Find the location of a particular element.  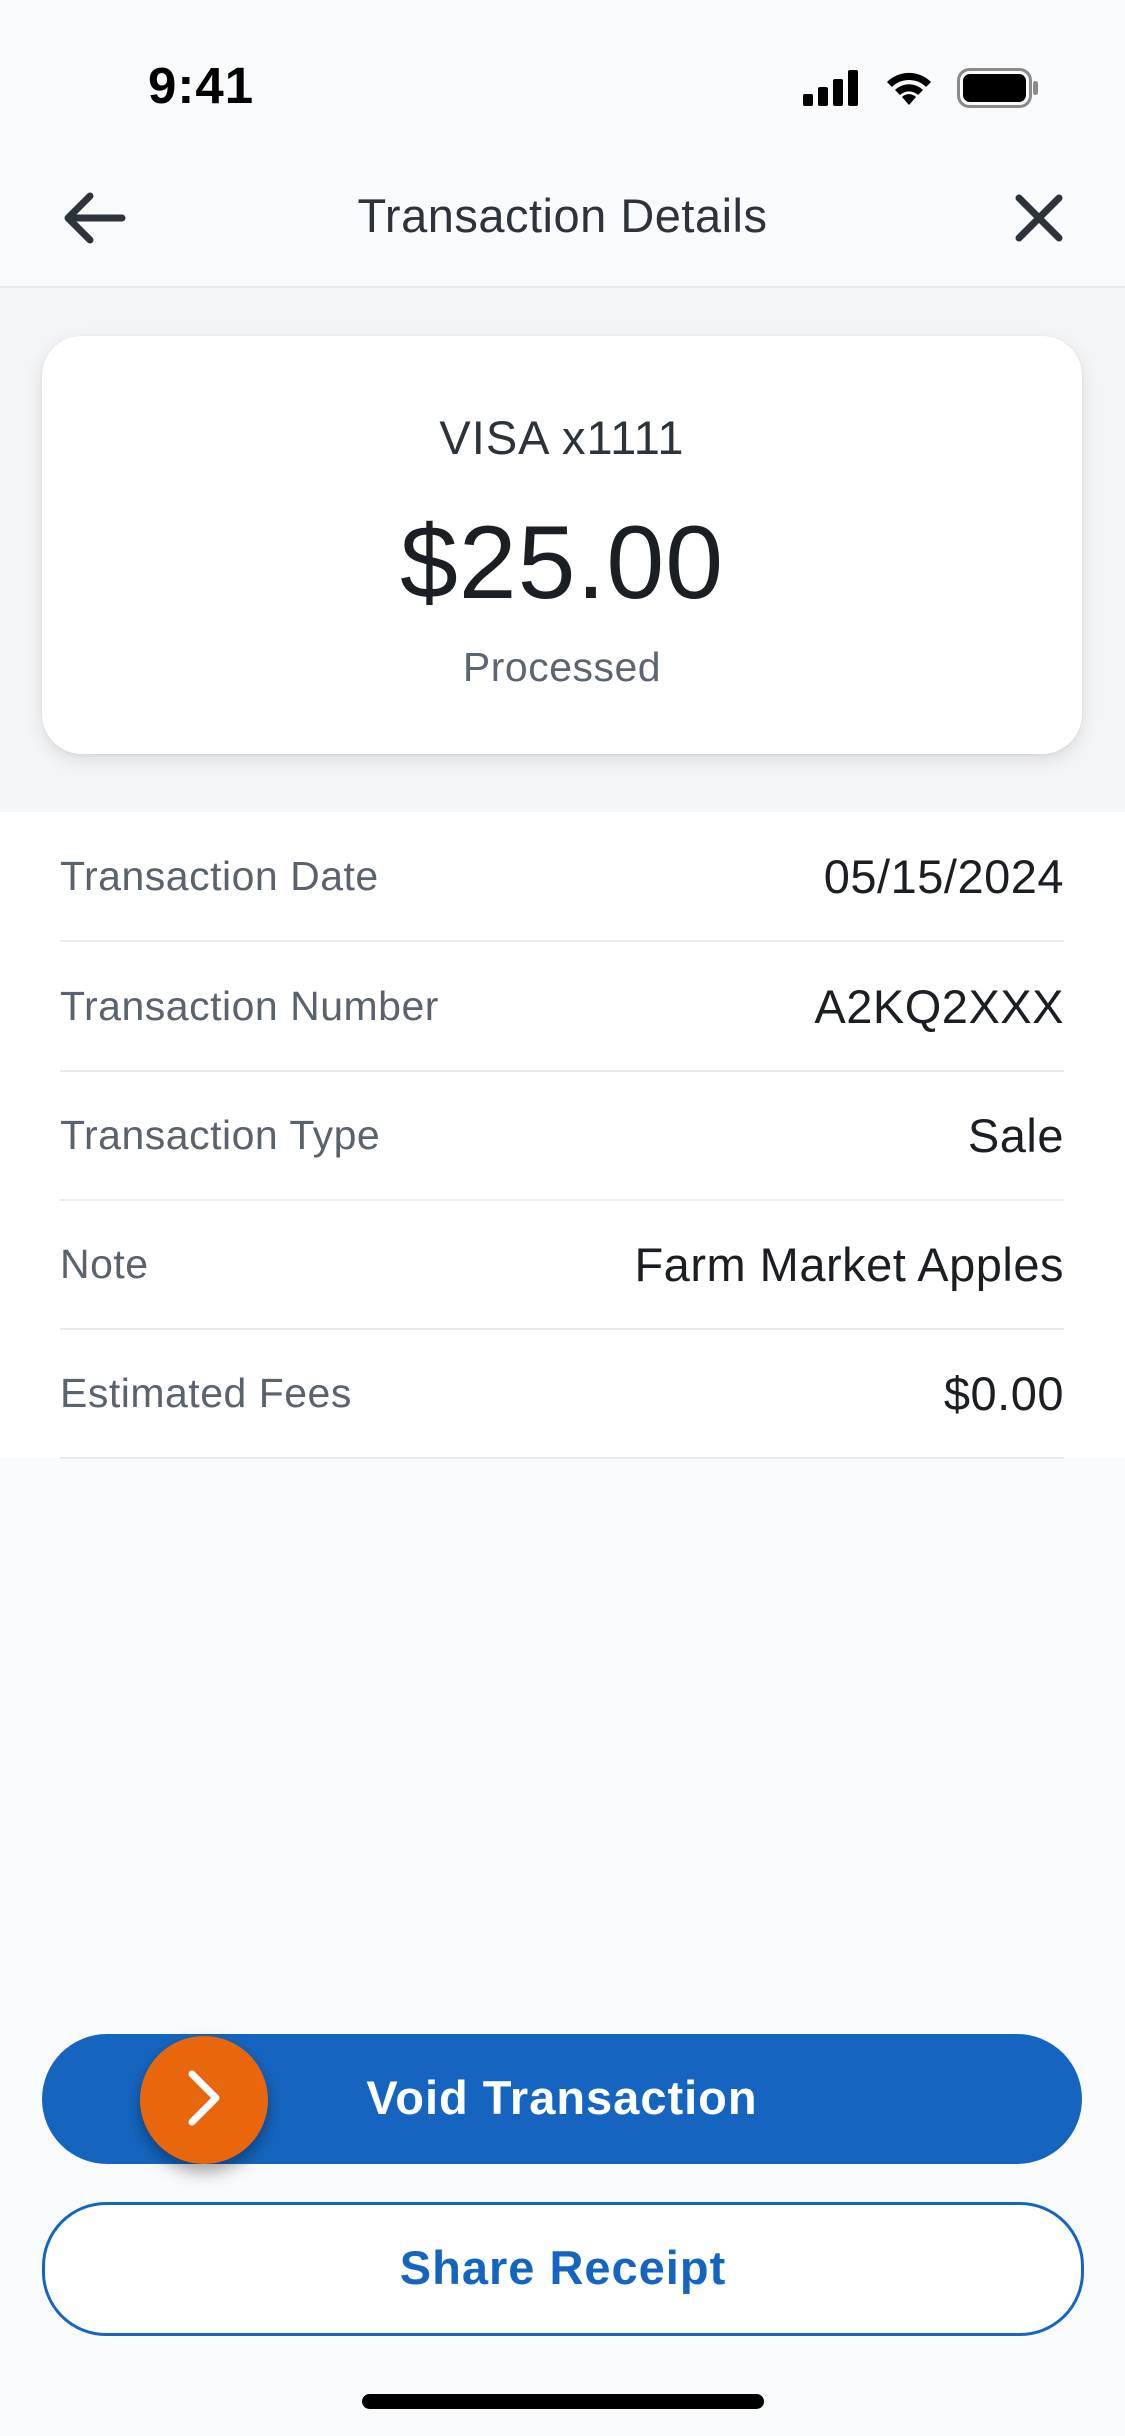

home-indicator is located at coordinates (563, 2401).